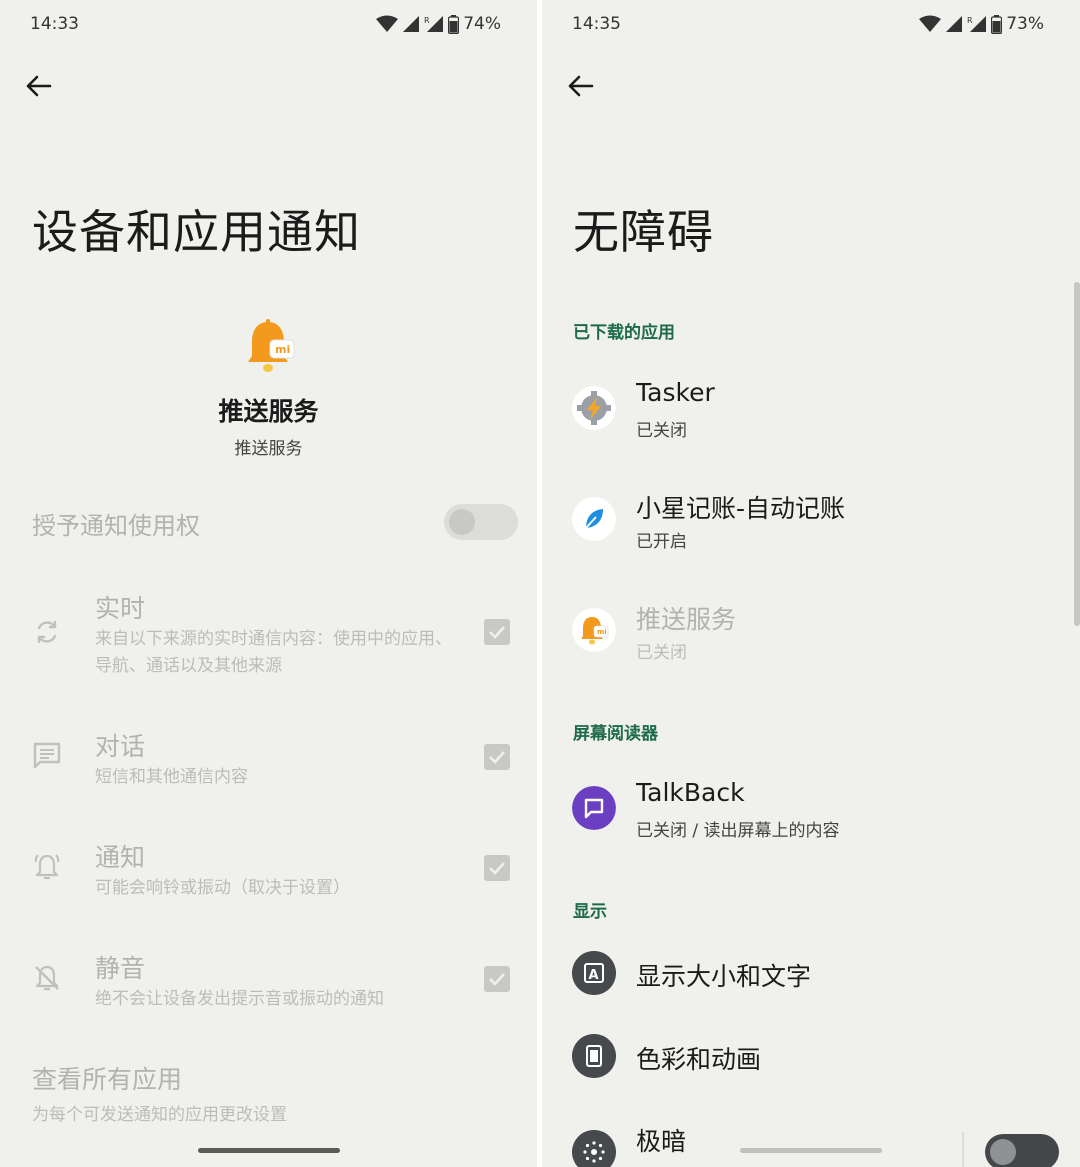  I want to click on app-item-push-service-status: 已关闭, so click(661, 653).